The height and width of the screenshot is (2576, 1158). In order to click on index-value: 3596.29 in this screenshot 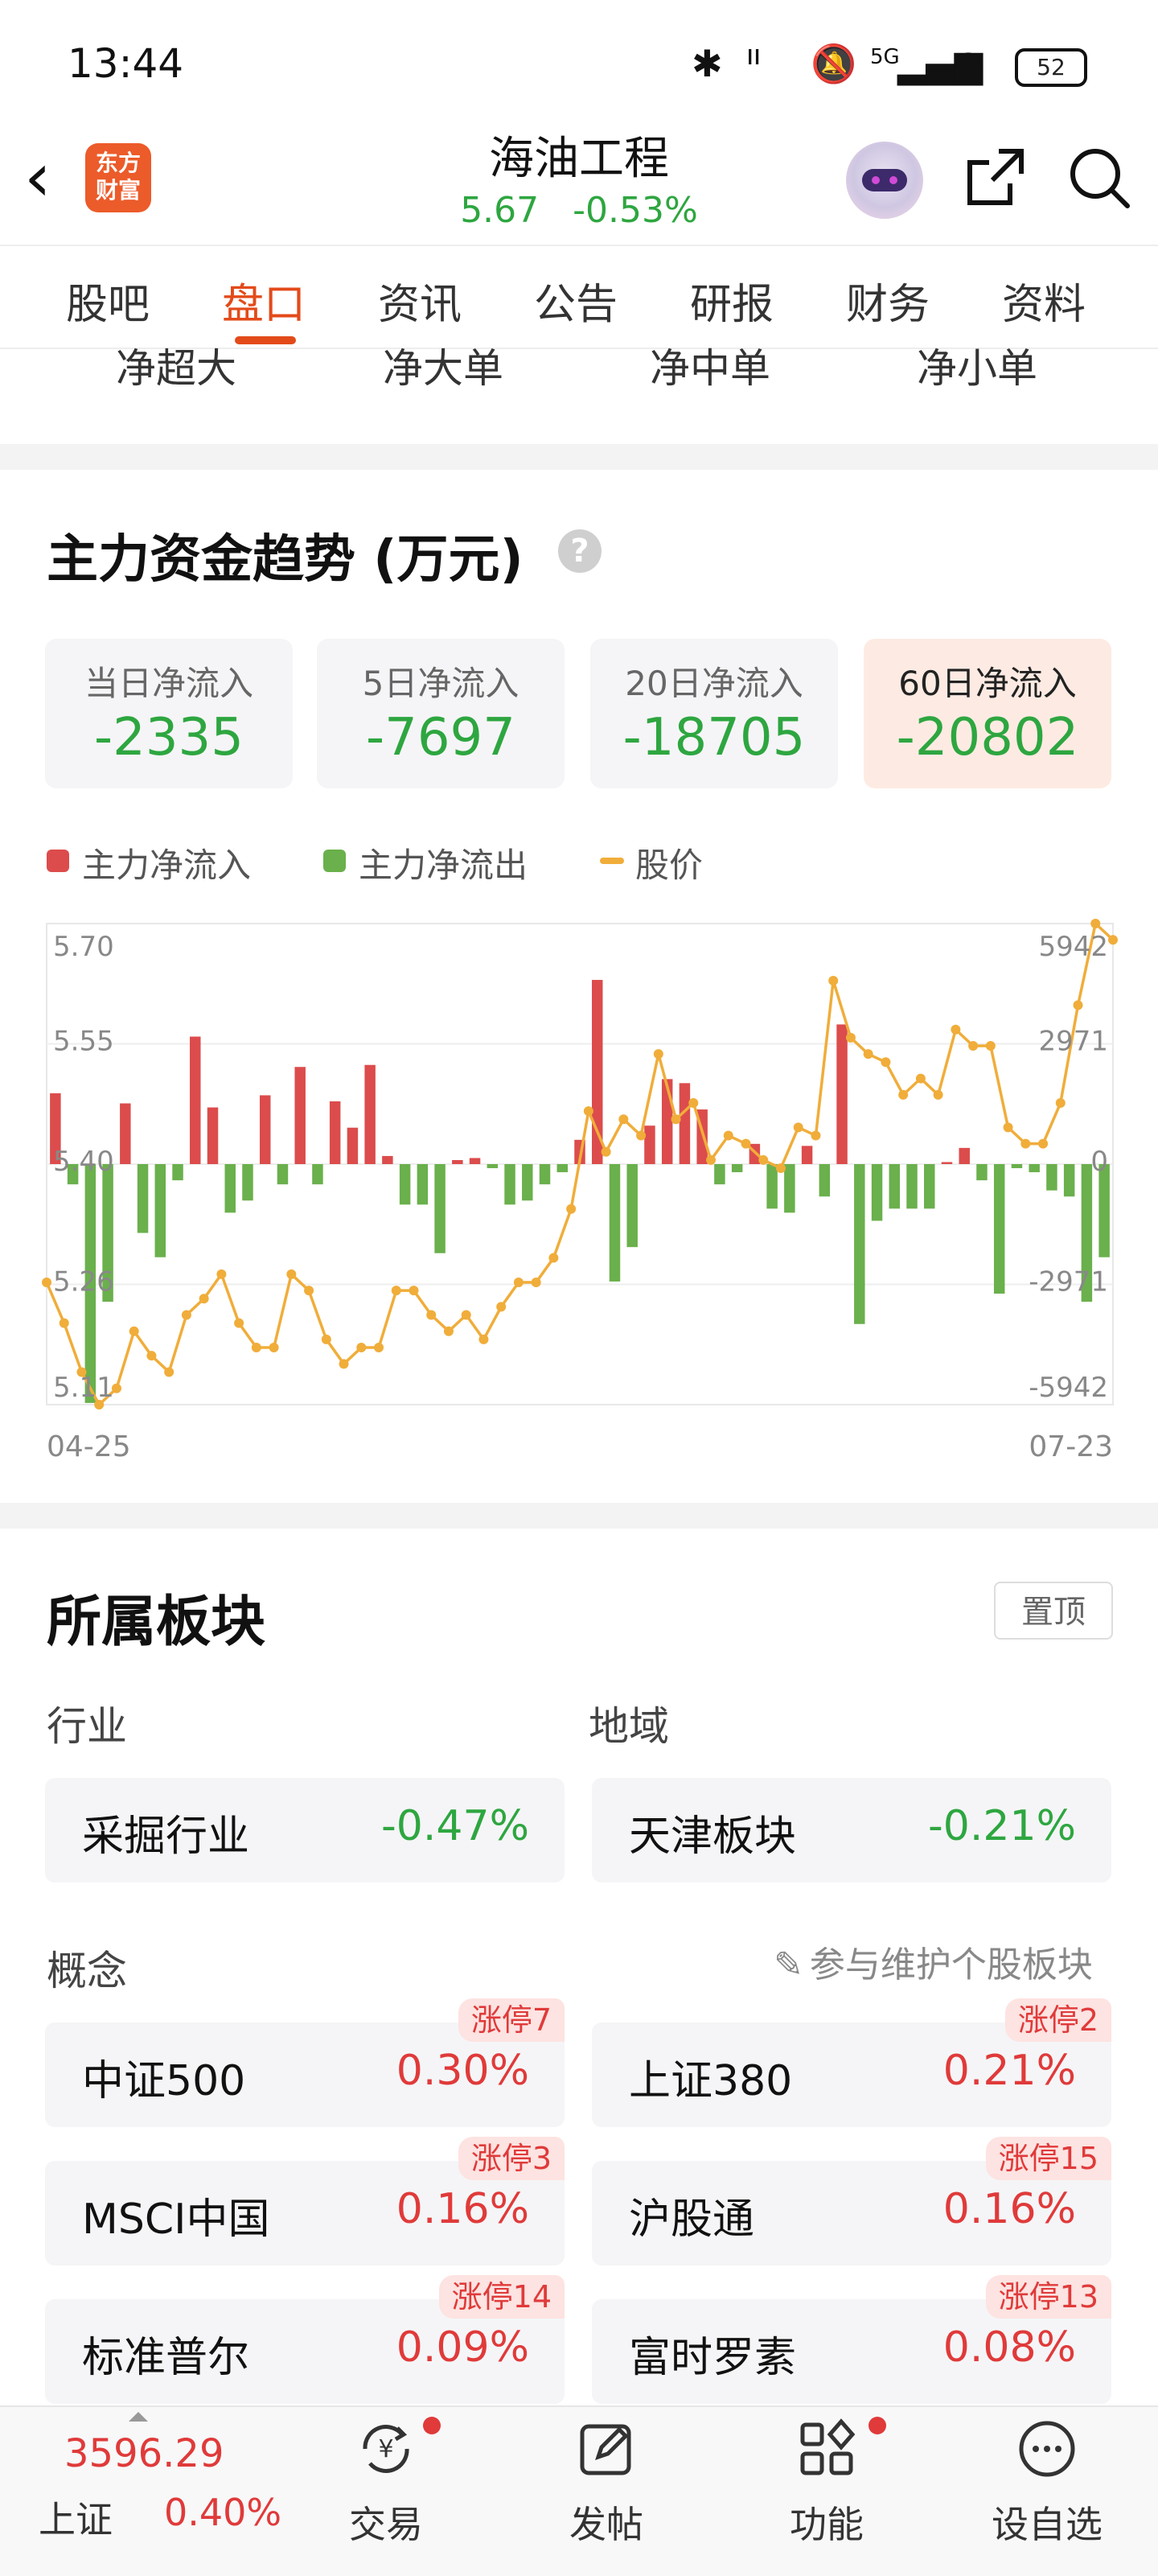, I will do `click(144, 2453)`.